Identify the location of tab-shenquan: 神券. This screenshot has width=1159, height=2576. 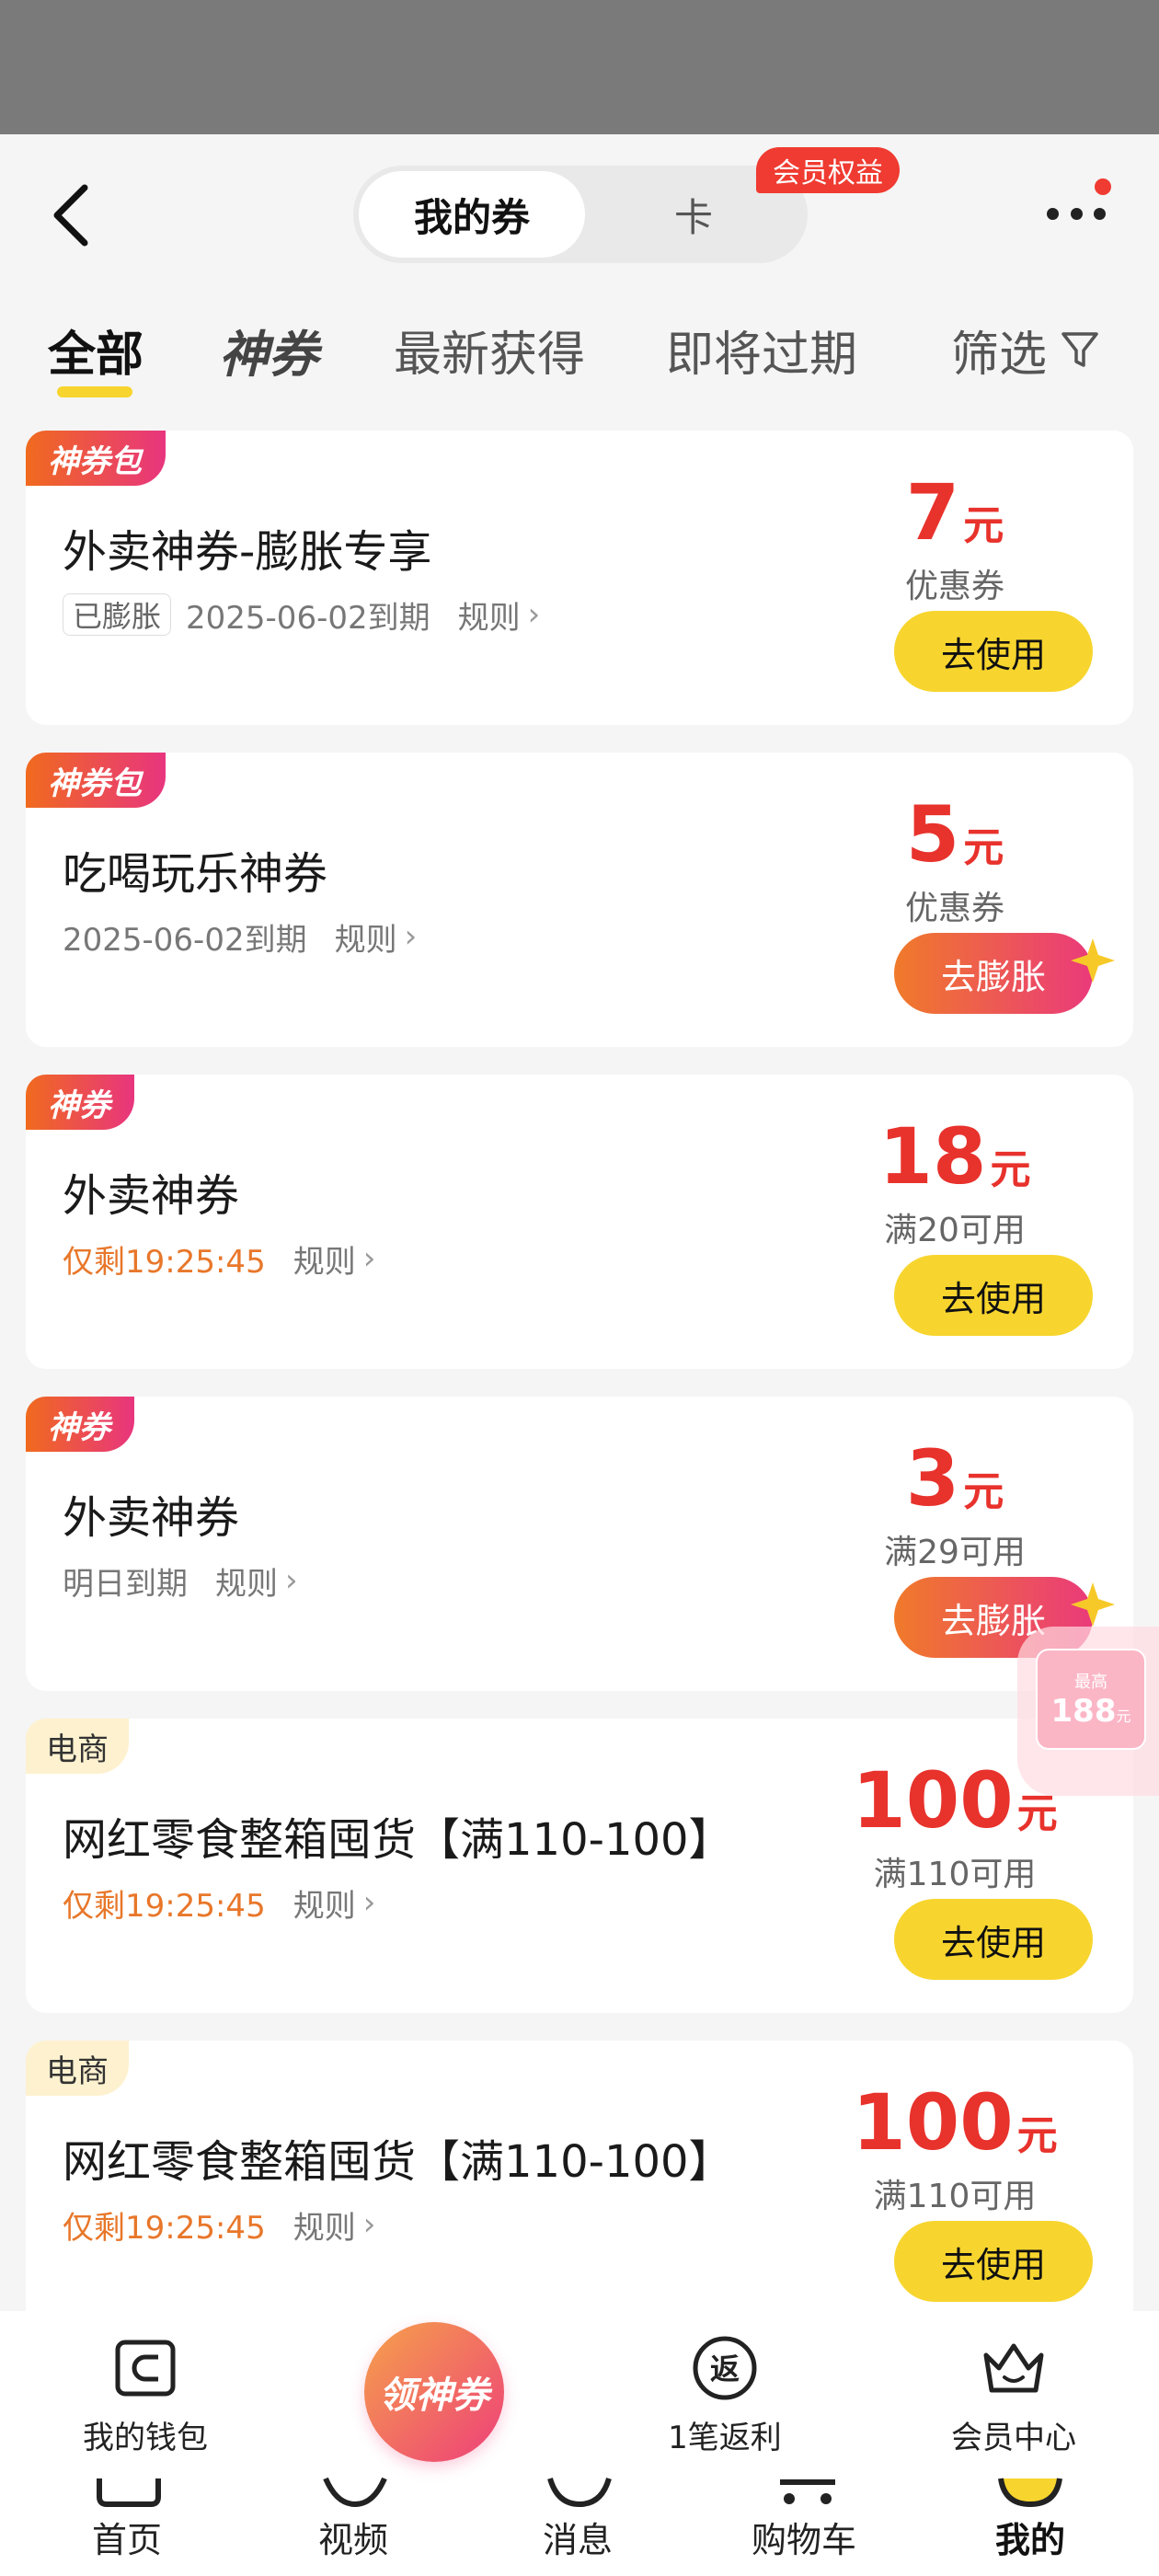
(268, 350).